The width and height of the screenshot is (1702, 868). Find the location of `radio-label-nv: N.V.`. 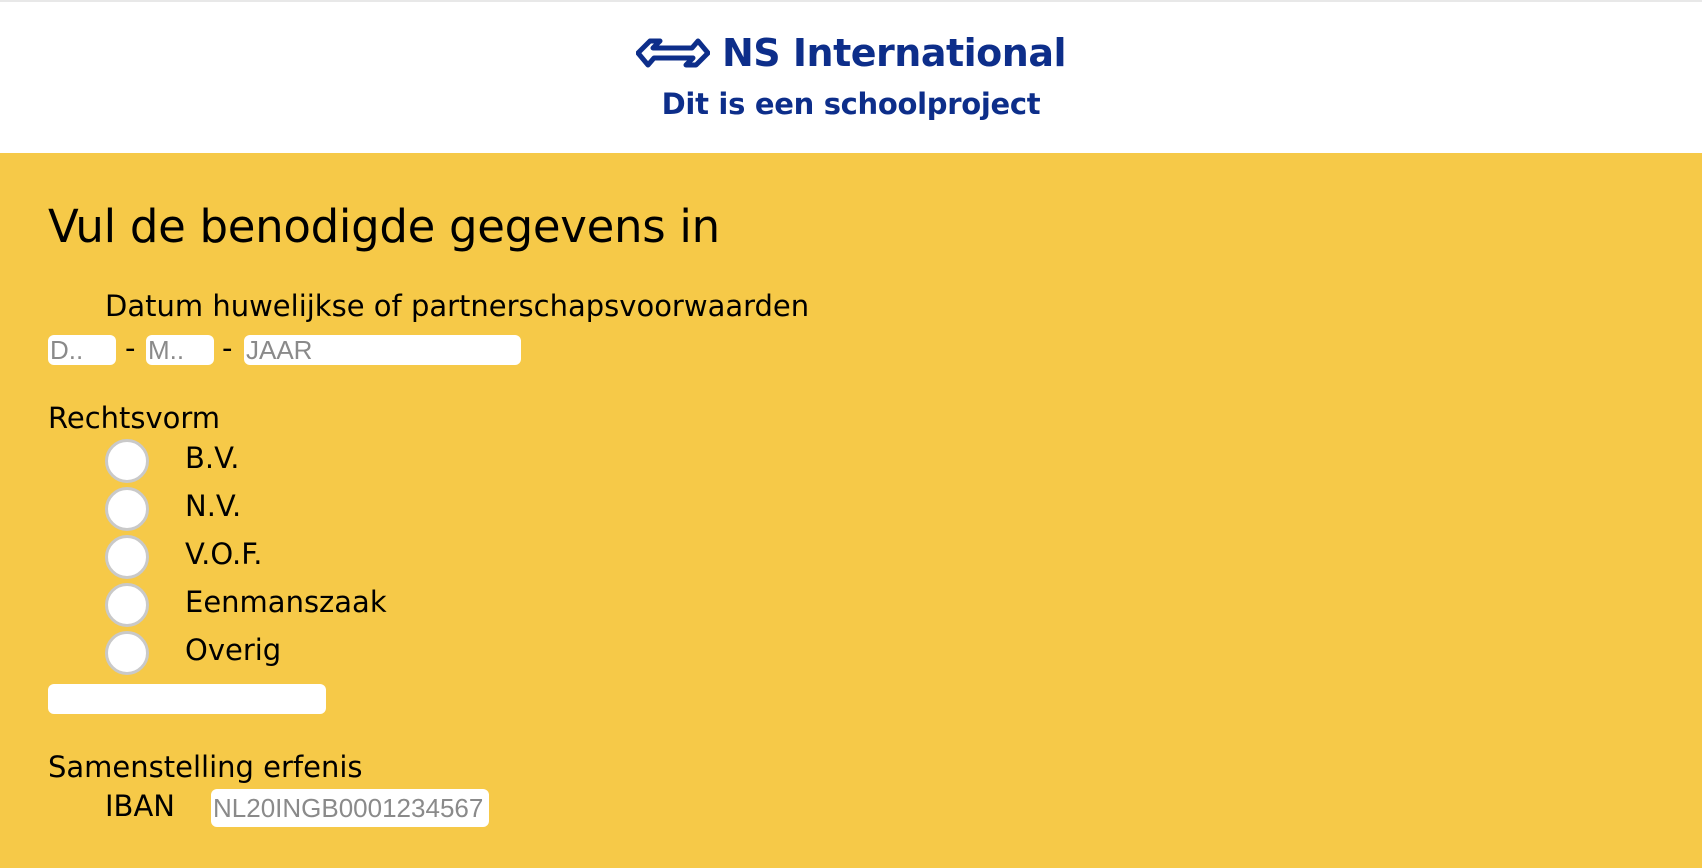

radio-label-nv: N.V. is located at coordinates (213, 506).